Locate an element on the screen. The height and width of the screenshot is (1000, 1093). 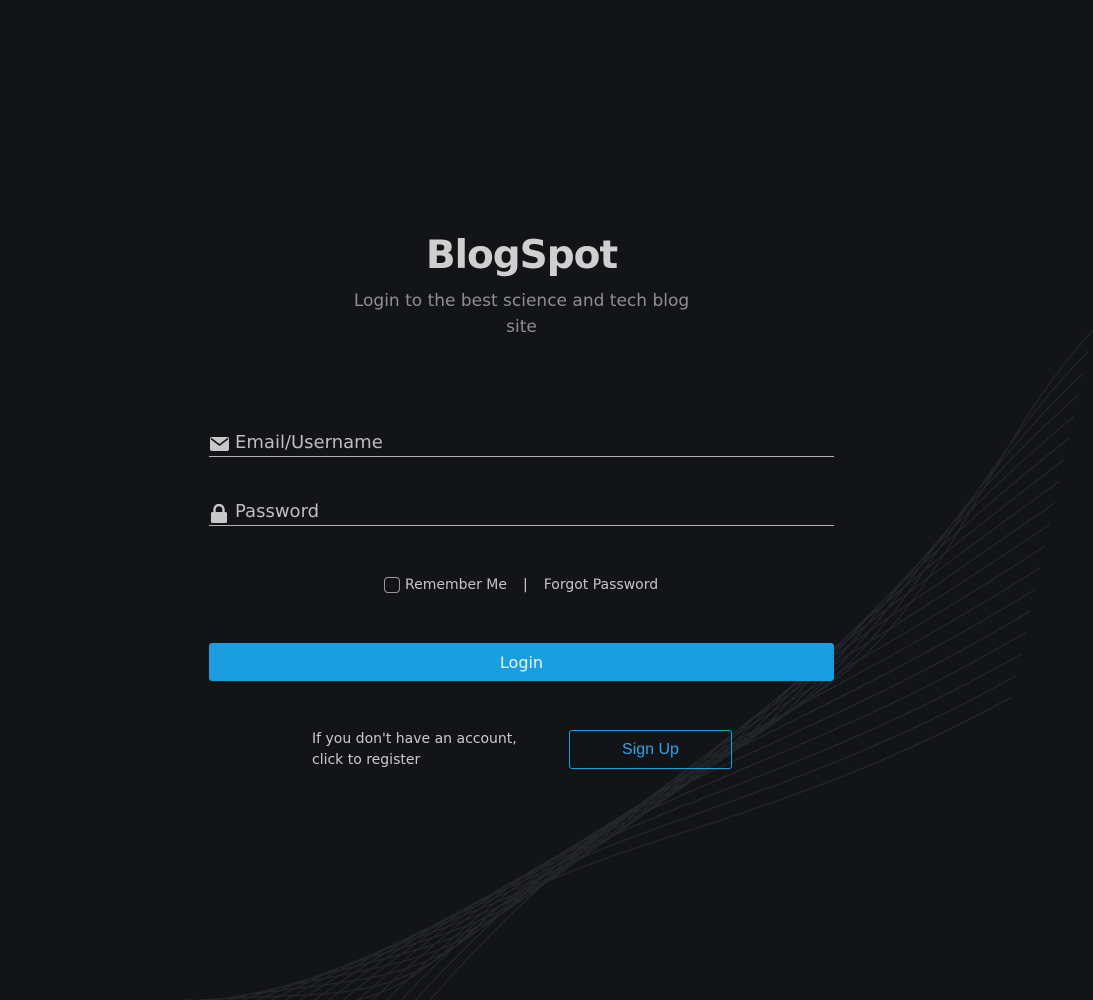
lock-icon is located at coordinates (219, 513).